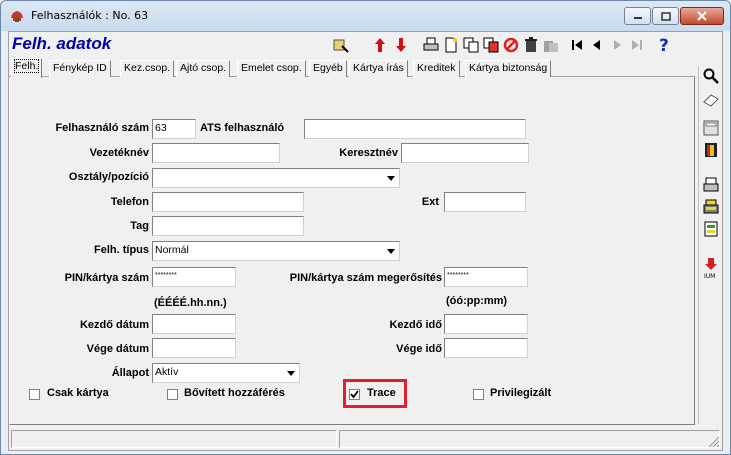 This screenshot has height=455, width=731. I want to click on door-icon, so click(711, 150).